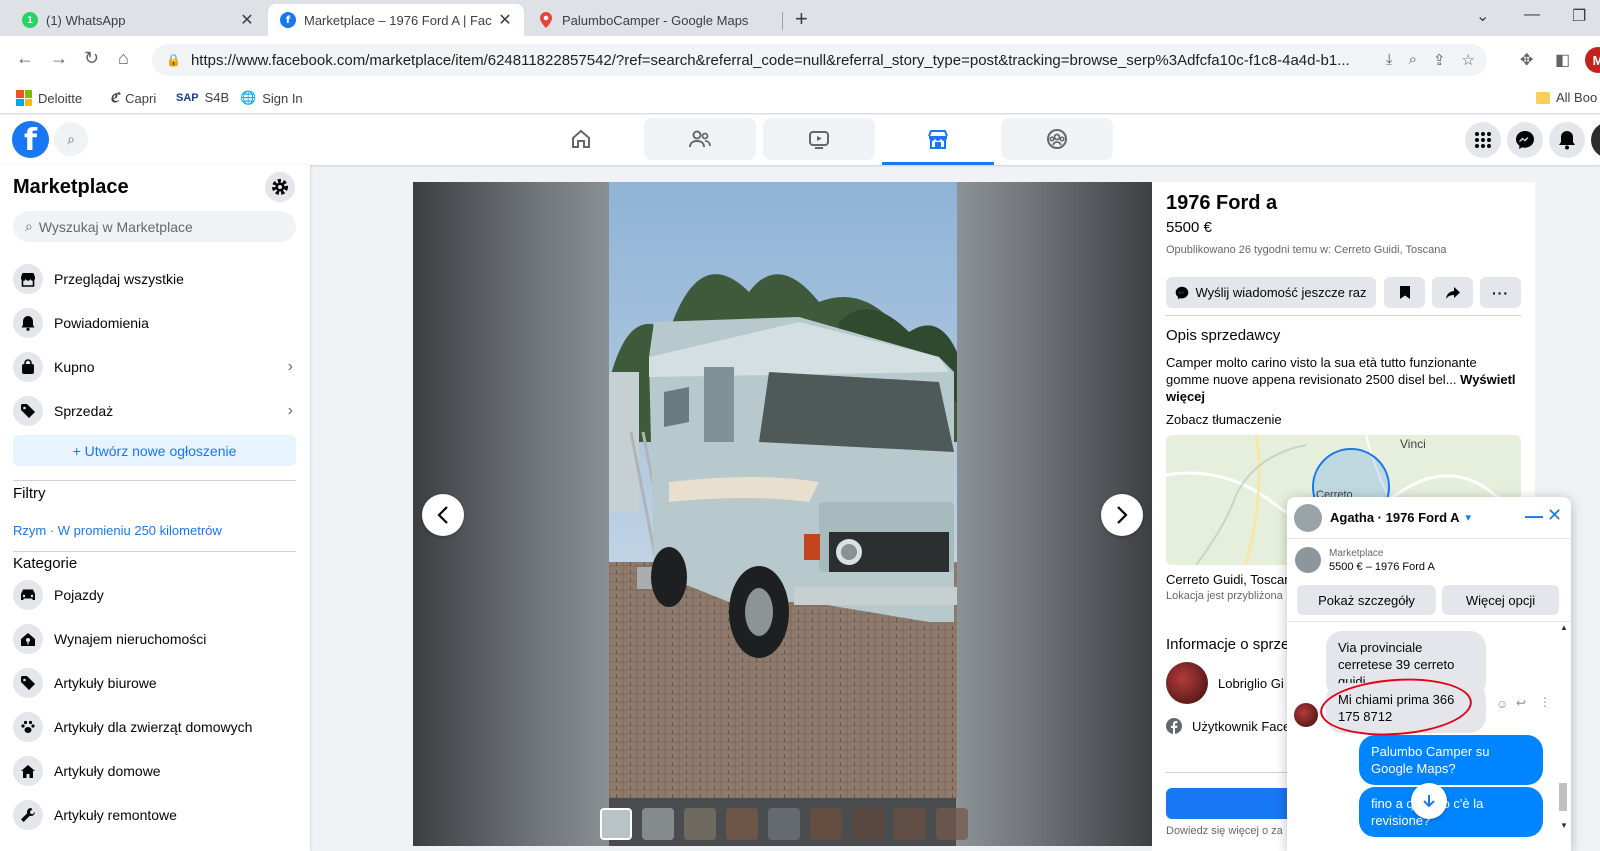 The width and height of the screenshot is (1600, 851). I want to click on house-key-icon, so click(28, 639).